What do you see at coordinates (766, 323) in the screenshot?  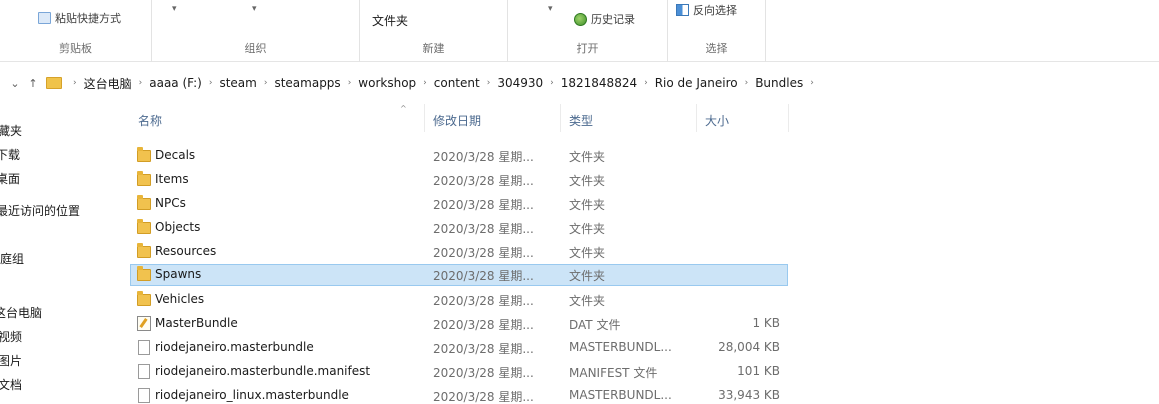 I see `file-size: 1 KB` at bounding box center [766, 323].